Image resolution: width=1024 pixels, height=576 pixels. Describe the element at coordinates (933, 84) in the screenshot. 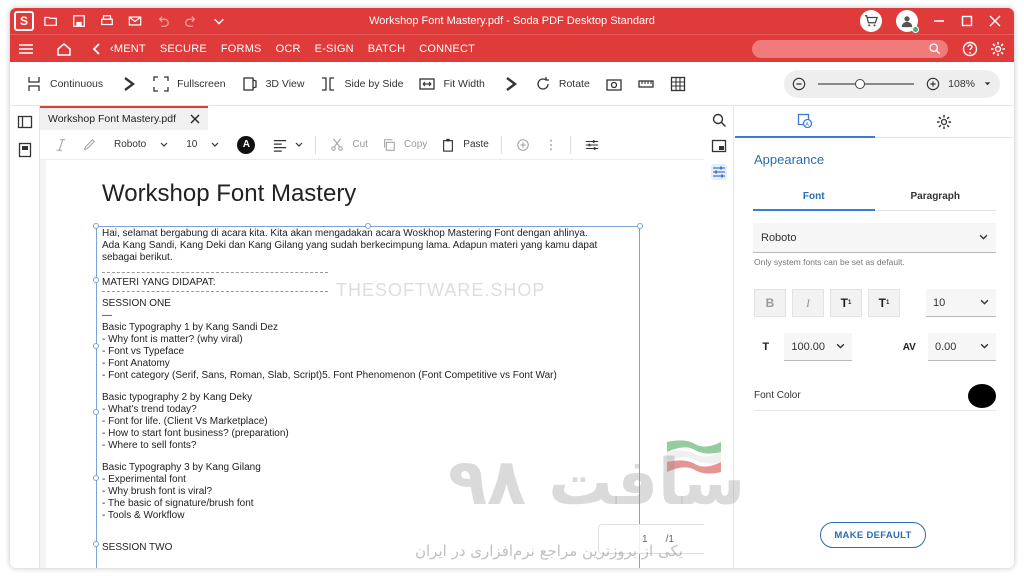

I see `zoom-in-icon` at that location.